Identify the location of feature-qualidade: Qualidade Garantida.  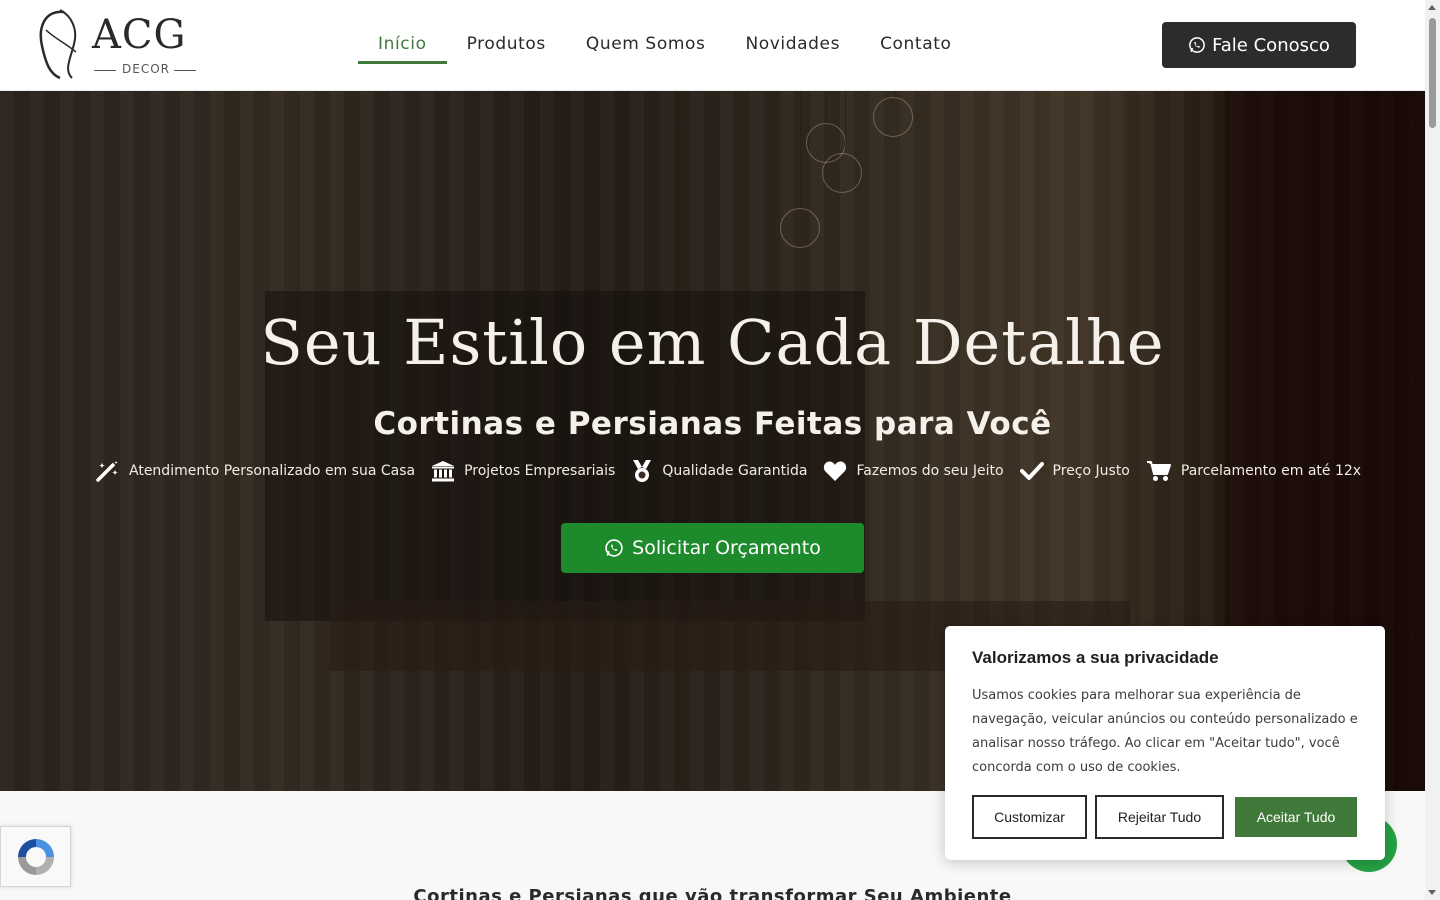
(719, 471).